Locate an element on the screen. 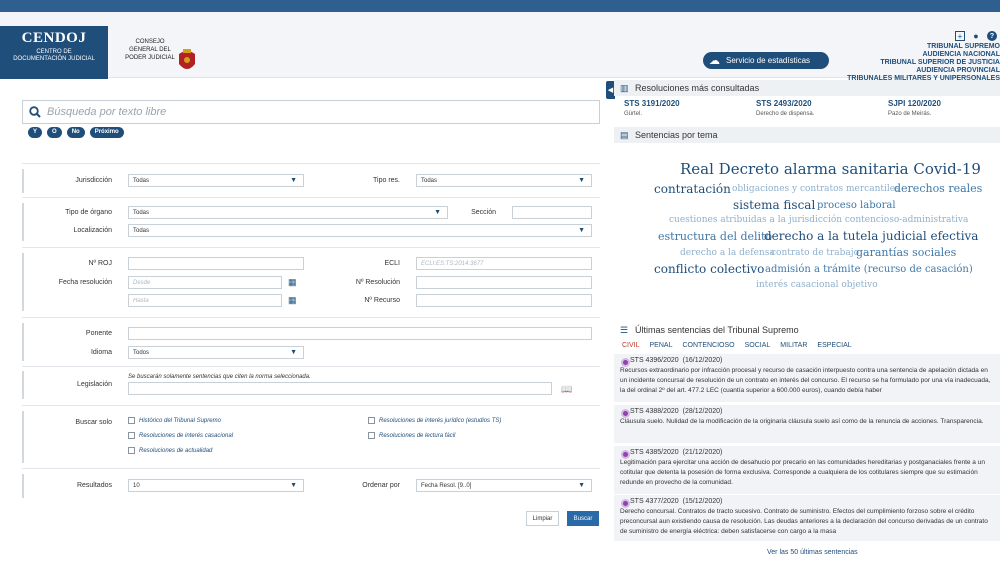 The width and height of the screenshot is (1000, 563). resultados-select: 10 ▼ is located at coordinates (216, 485).